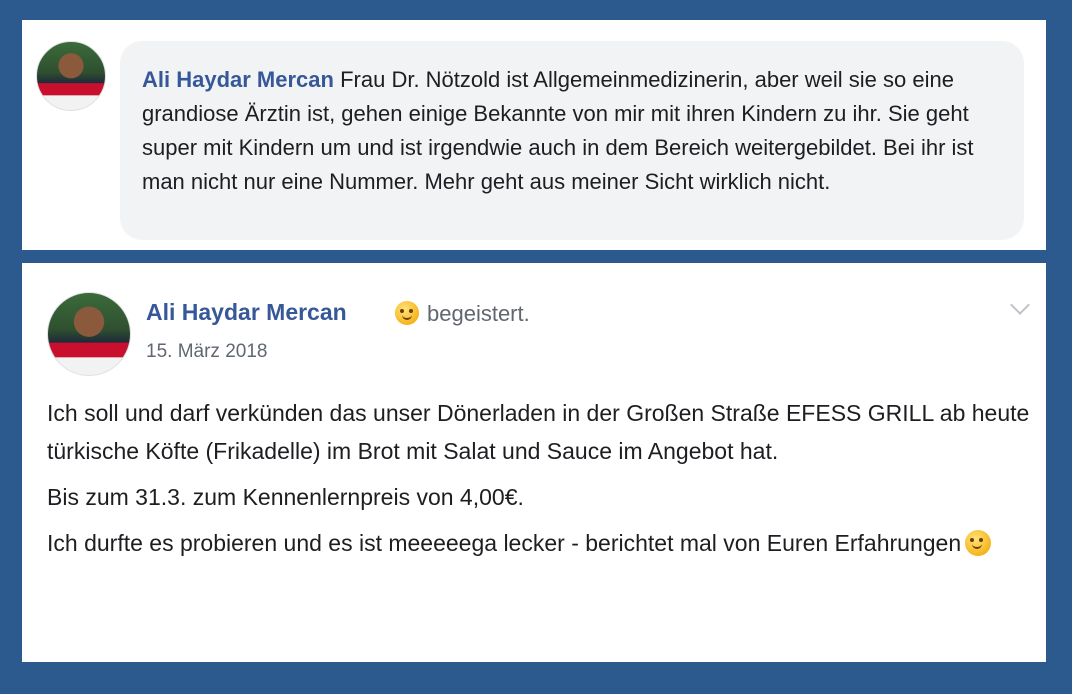 This screenshot has height=694, width=1072. What do you see at coordinates (246, 312) in the screenshot?
I see `post-author-link: Ali Haydar Mercan` at bounding box center [246, 312].